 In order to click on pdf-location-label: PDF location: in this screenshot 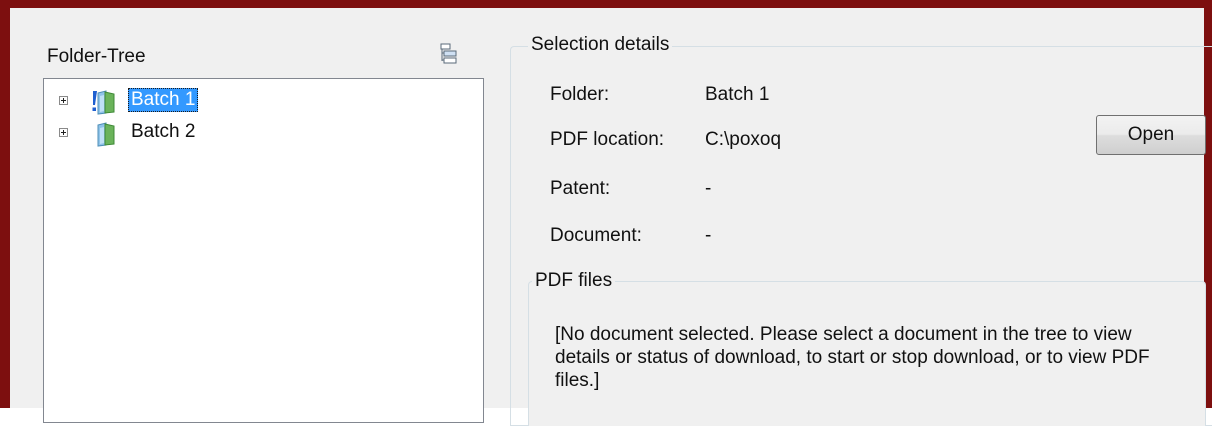, I will do `click(607, 139)`.